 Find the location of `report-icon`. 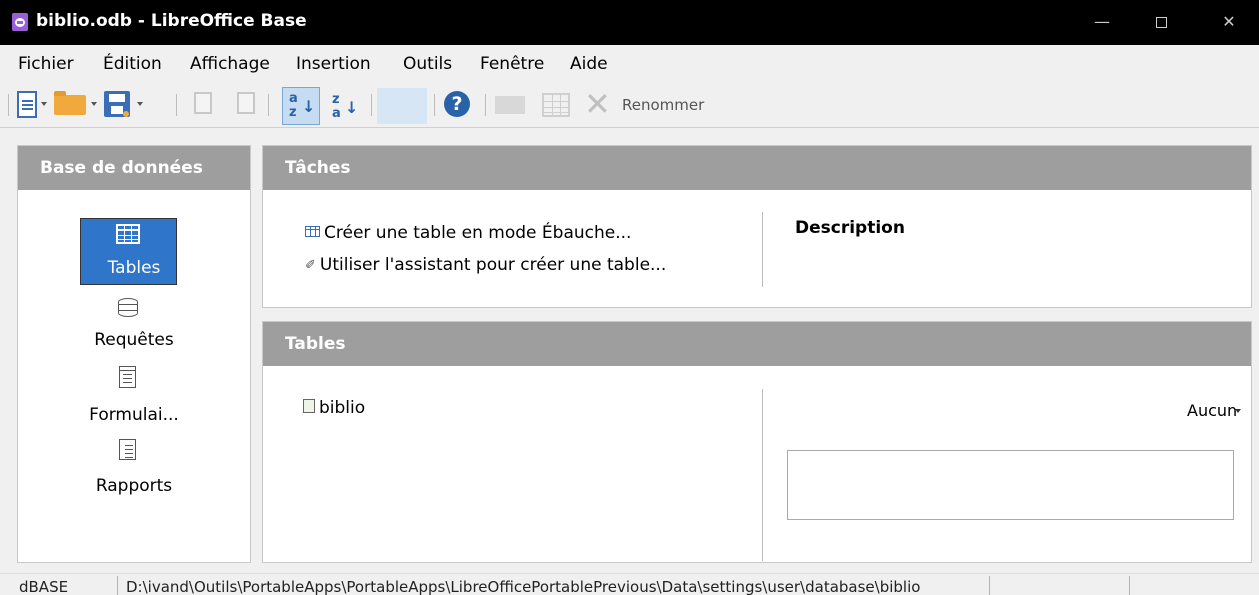

report-icon is located at coordinates (127, 449).